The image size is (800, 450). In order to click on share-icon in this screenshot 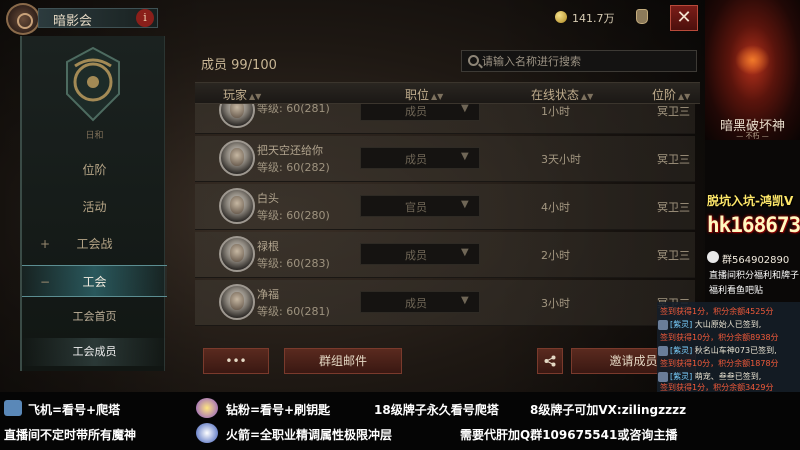, I will do `click(550, 361)`.